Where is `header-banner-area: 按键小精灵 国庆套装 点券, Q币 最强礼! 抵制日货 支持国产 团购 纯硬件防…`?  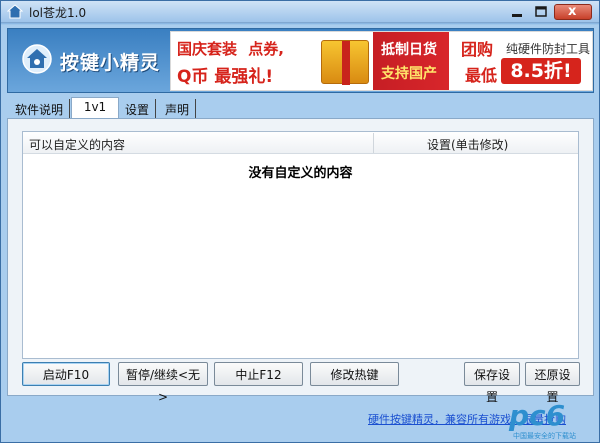 header-banner-area: 按键小精灵 国庆套装 点券, Q币 最强礼! 抵制日货 支持国产 团购 纯硬件防… is located at coordinates (300, 60).